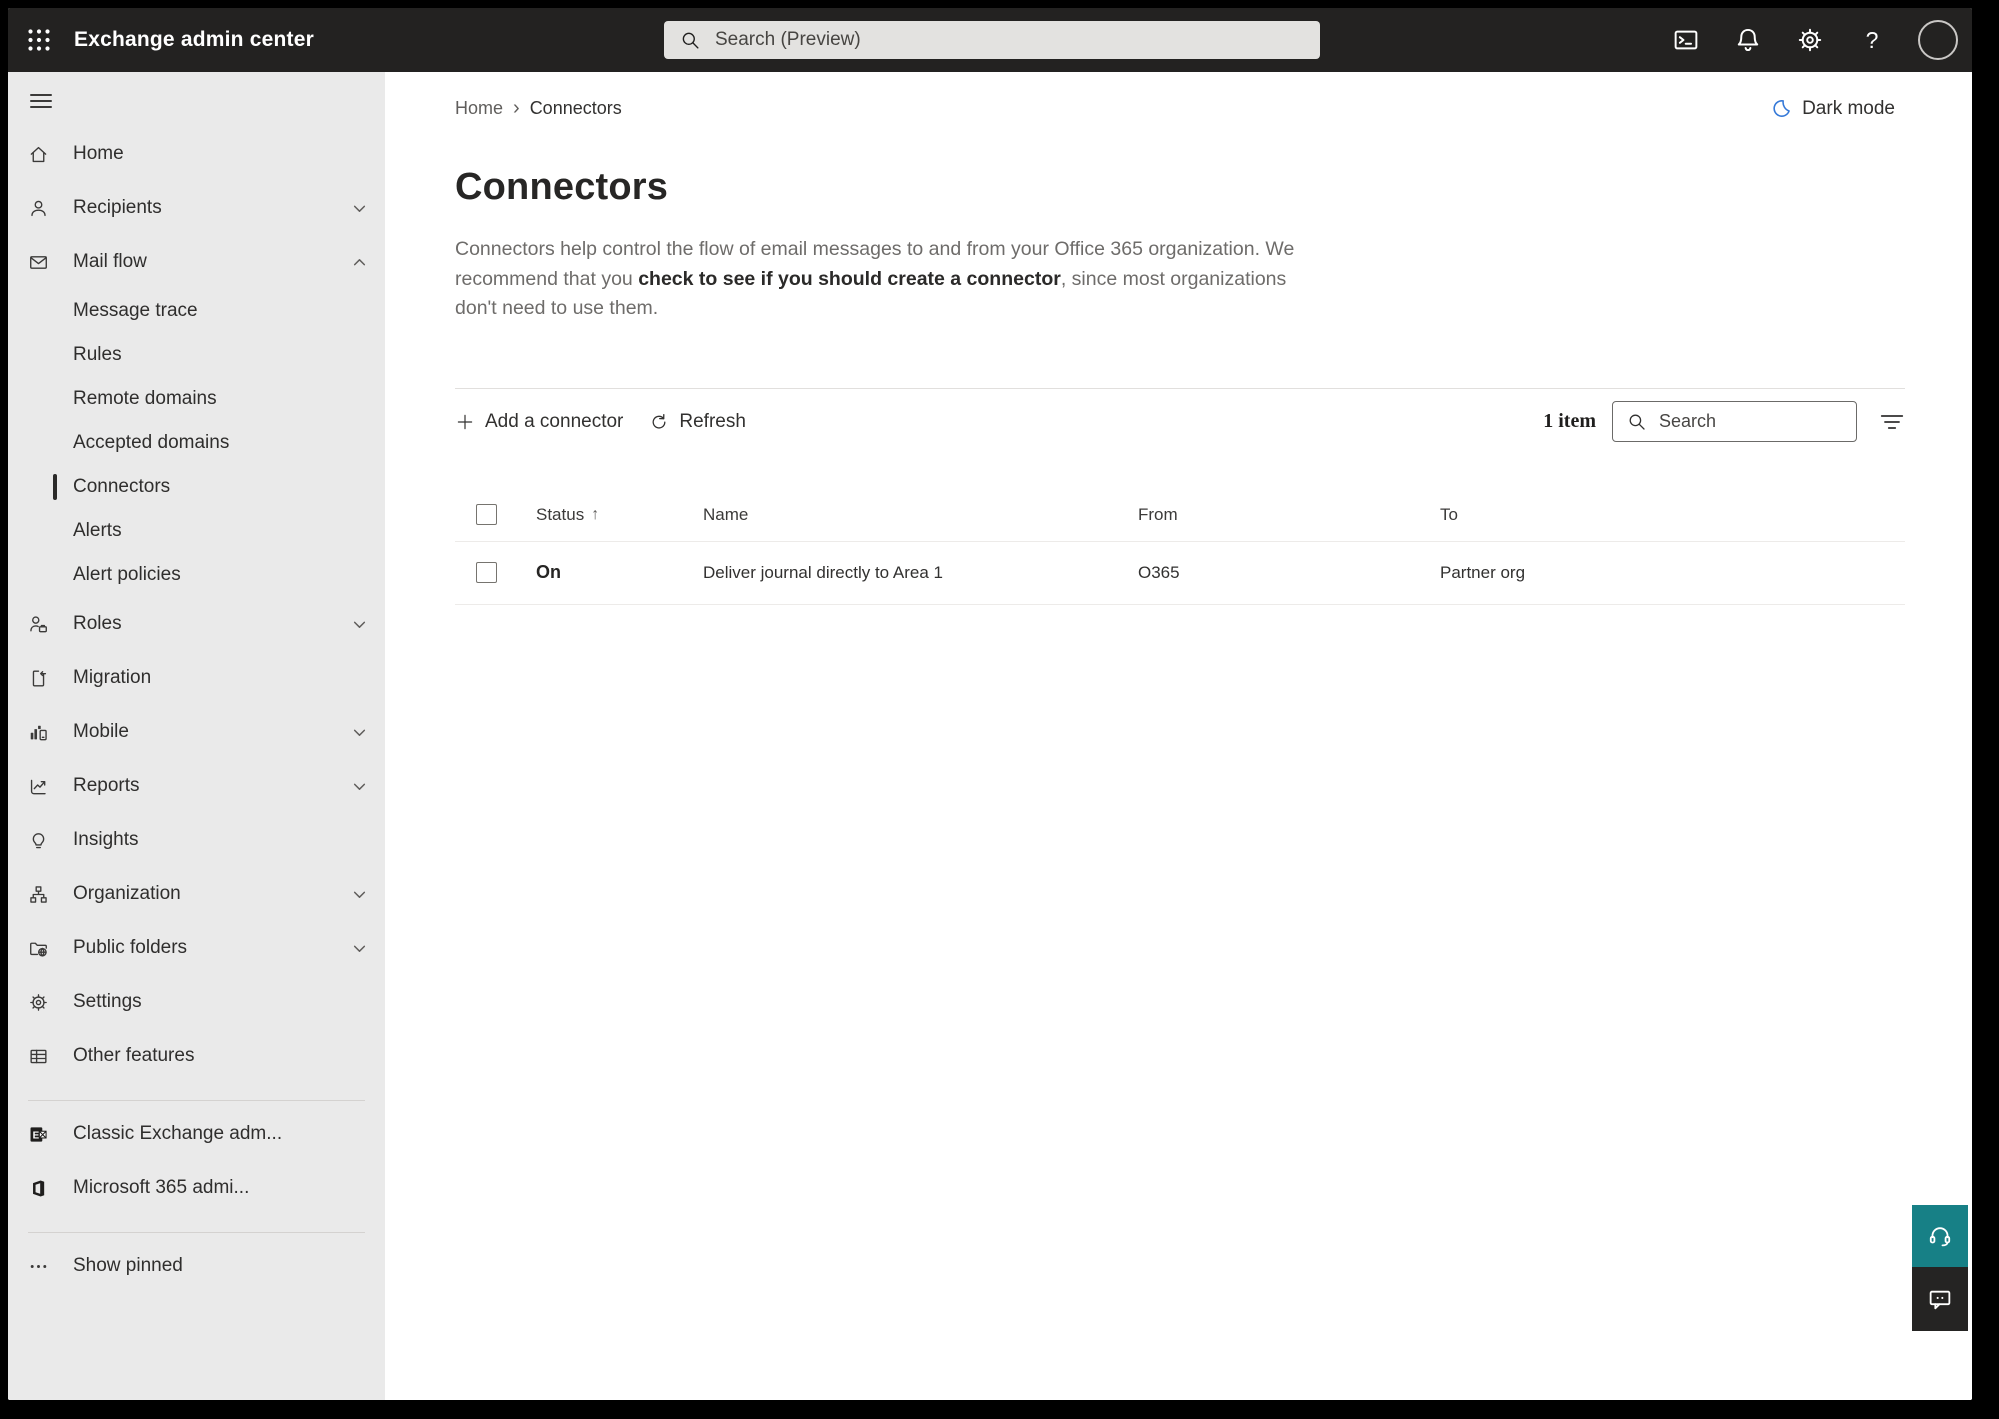 This screenshot has width=1999, height=1419. I want to click on sidebar-item-alerts: Alerts, so click(196, 531).